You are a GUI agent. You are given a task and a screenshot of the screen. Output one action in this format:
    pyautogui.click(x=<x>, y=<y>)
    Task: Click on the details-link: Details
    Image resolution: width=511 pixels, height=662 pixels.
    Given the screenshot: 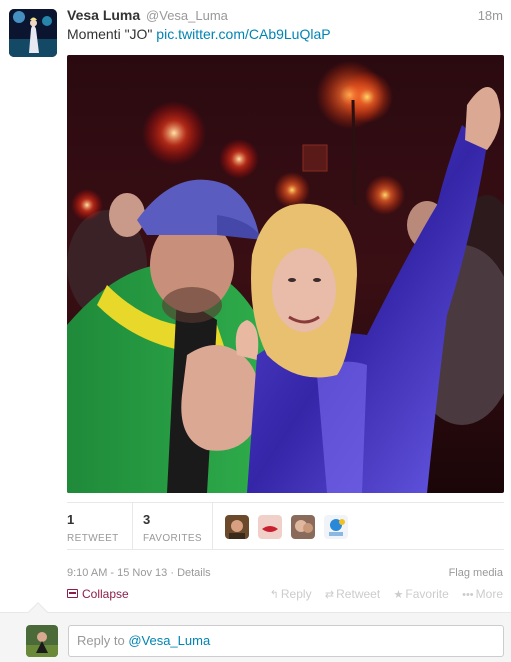 What is the action you would take?
    pyautogui.click(x=194, y=573)
    